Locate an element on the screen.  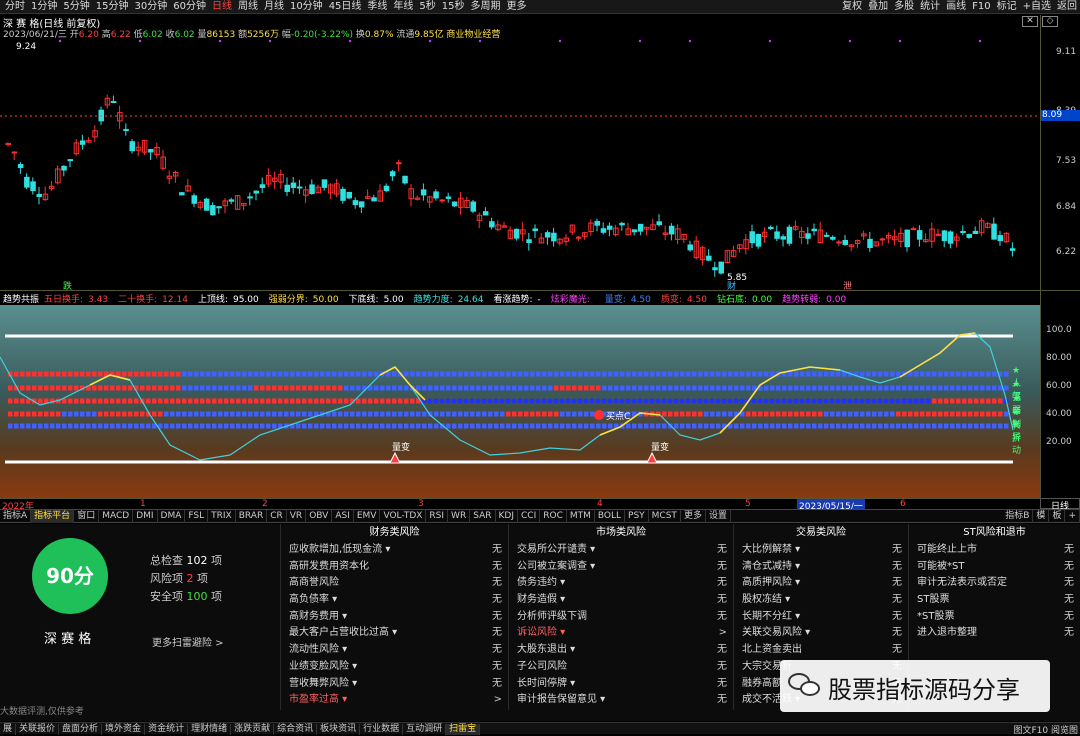
indicator-tab-right: 板 is located at coordinates (1057, 516).